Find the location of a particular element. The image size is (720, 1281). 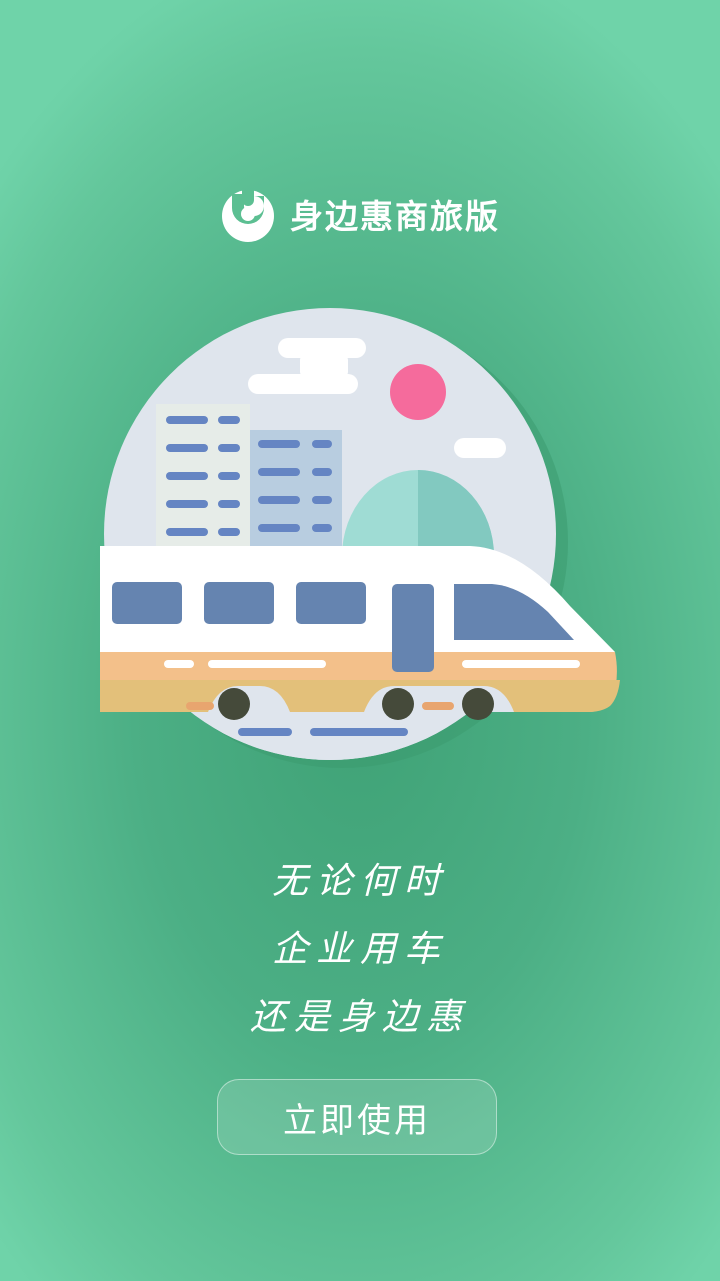

brand-header: 身边惠商旅版 is located at coordinates (360, 214).